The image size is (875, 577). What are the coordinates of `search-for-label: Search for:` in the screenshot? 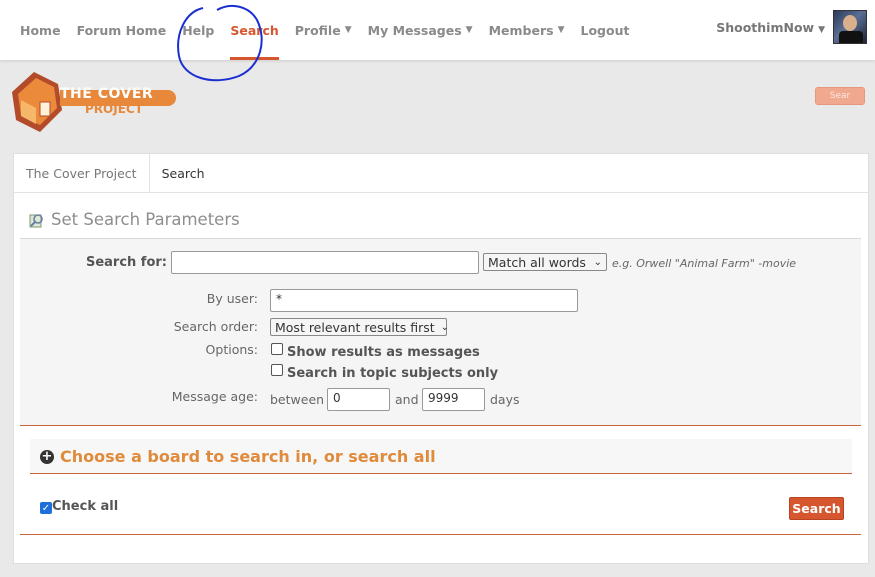 It's located at (126, 262).